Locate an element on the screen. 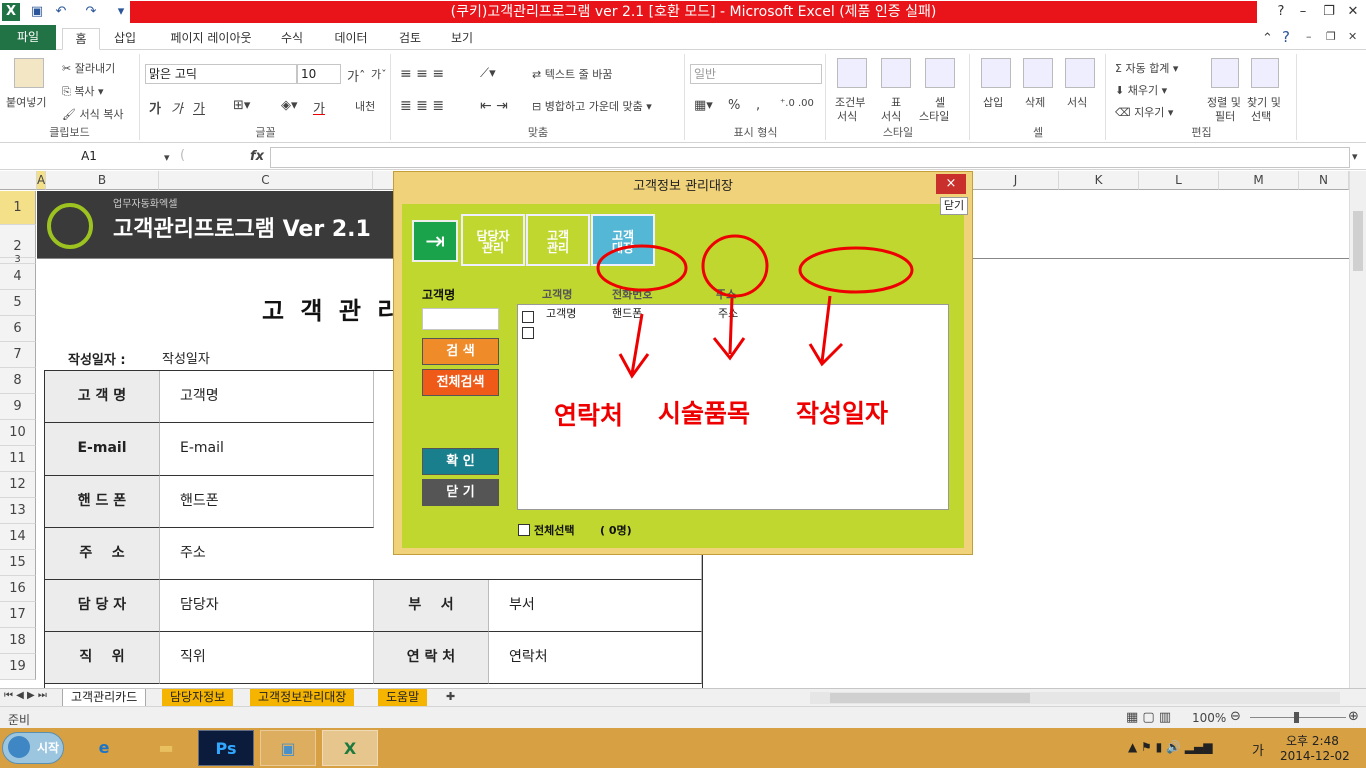 The width and height of the screenshot is (1366, 768). close-window-button: ✕ is located at coordinates (1353, 12).